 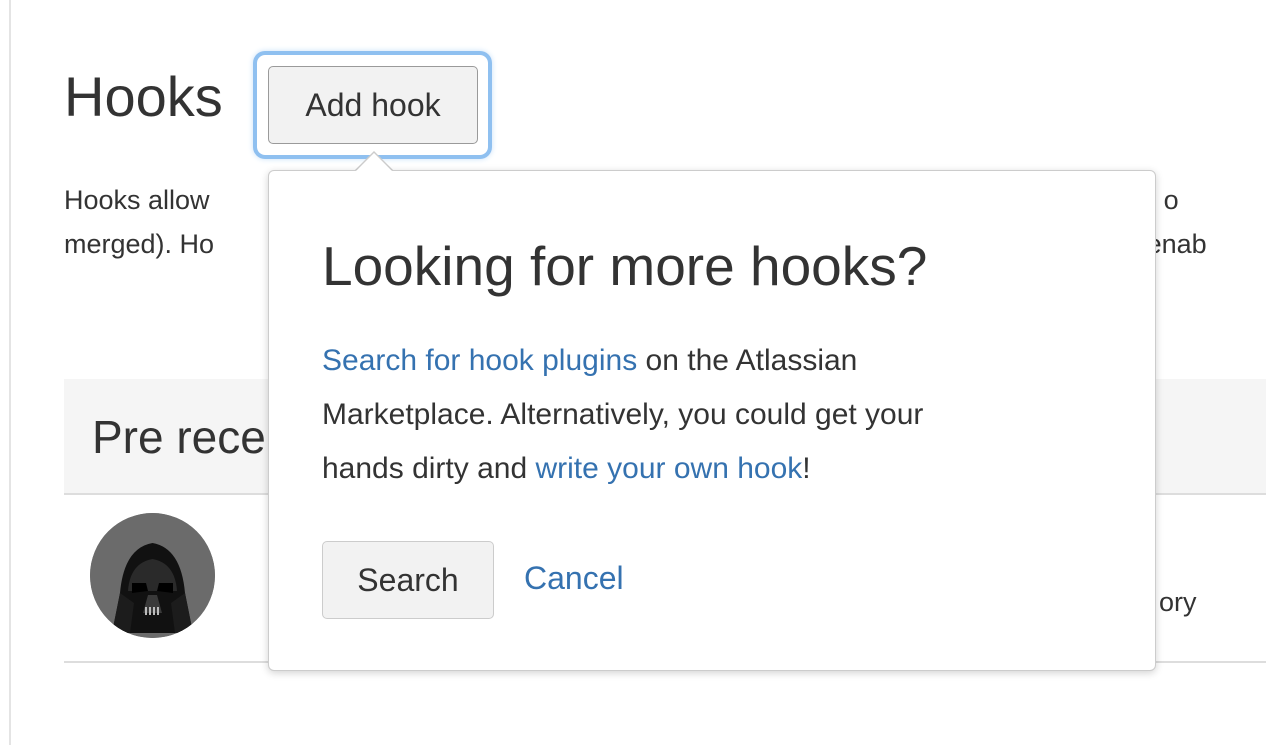 What do you see at coordinates (479, 360) in the screenshot?
I see `search-hook-plugins-link: Search for hook plugins` at bounding box center [479, 360].